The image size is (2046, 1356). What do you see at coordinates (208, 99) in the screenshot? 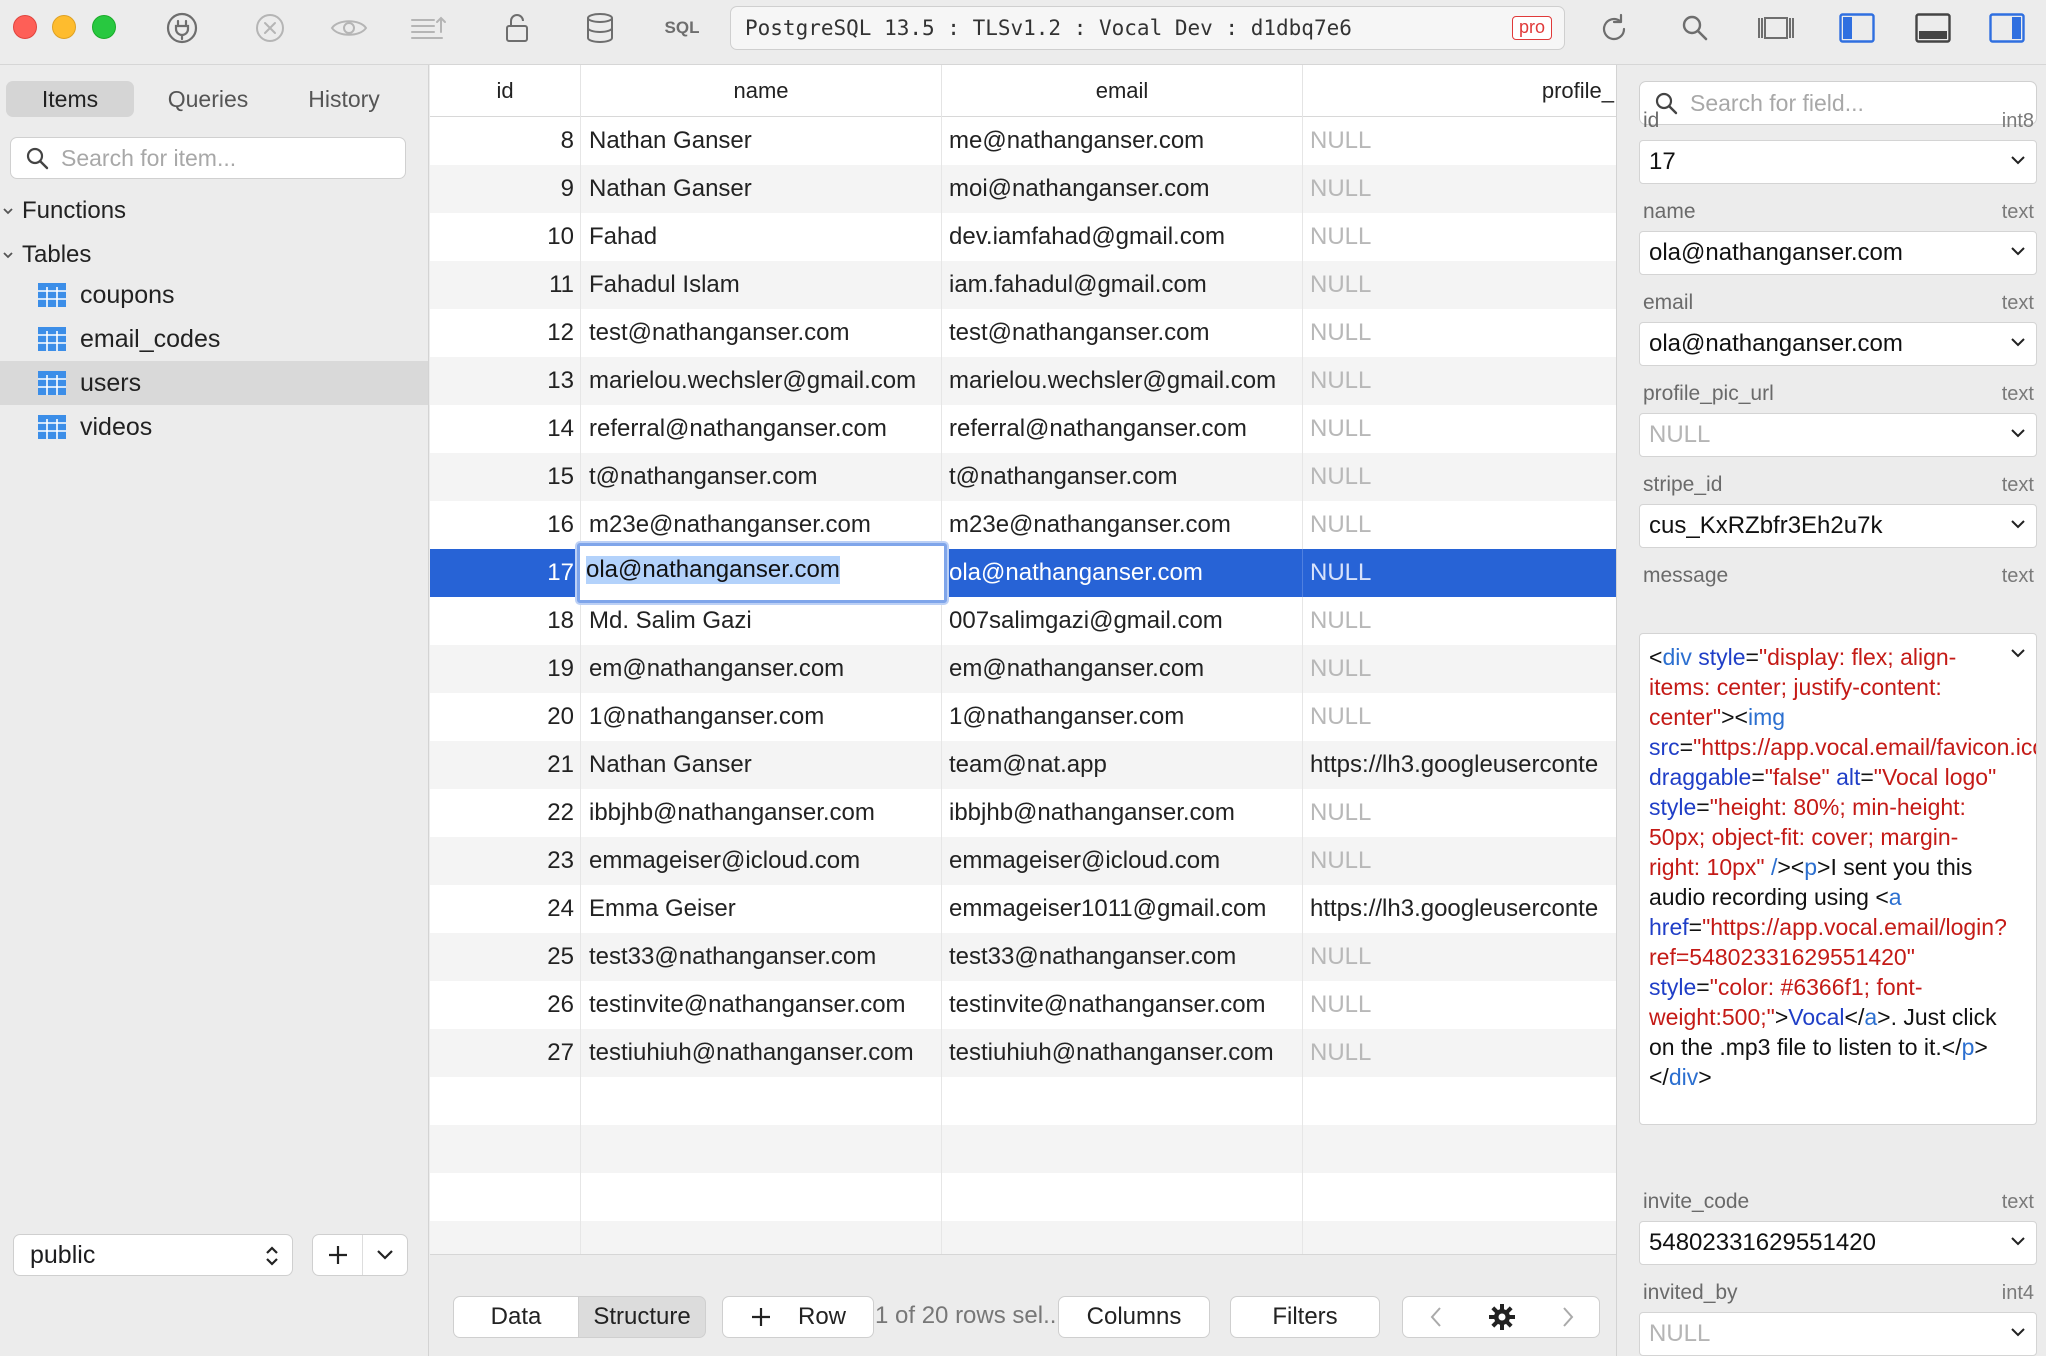
I see `tab-queries: Queries` at bounding box center [208, 99].